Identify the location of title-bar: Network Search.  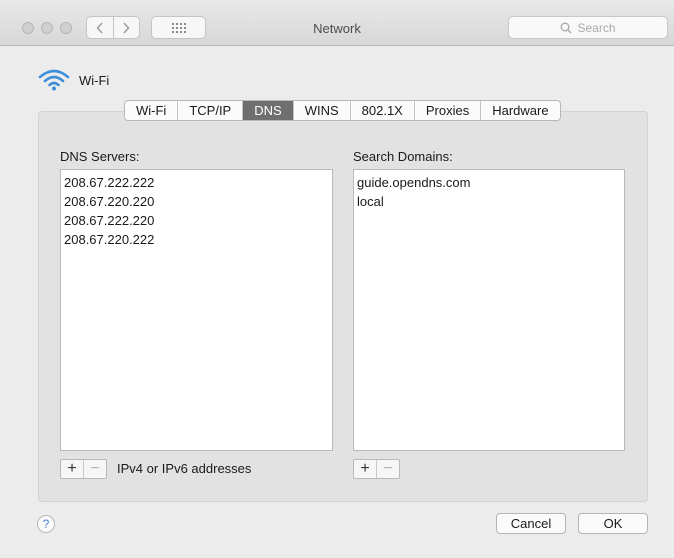
(337, 23).